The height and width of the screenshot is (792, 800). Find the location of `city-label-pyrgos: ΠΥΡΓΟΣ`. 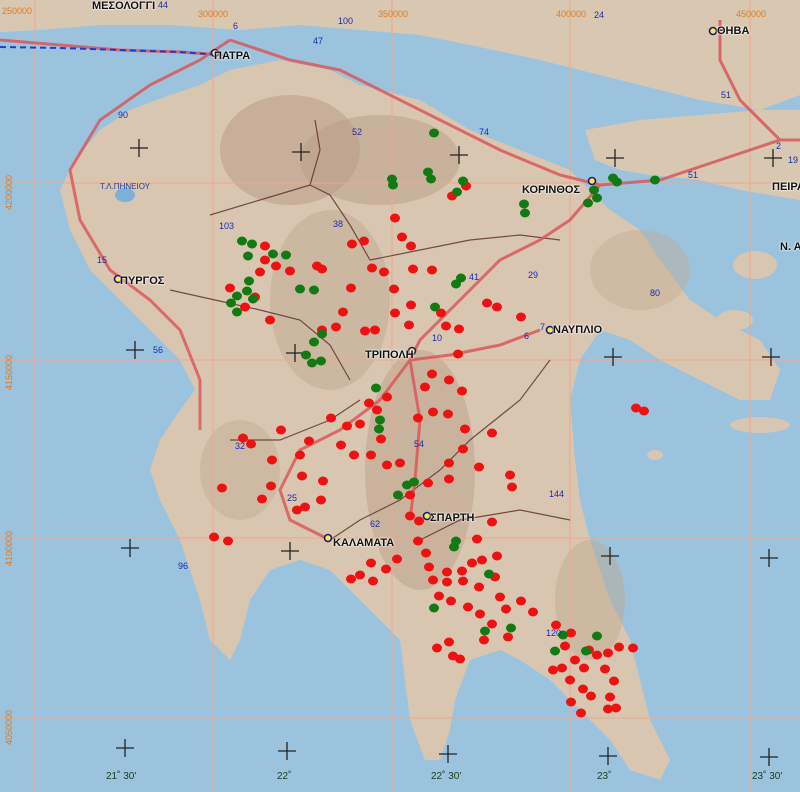

city-label-pyrgos: ΠΥΡΓΟΣ is located at coordinates (142, 281).